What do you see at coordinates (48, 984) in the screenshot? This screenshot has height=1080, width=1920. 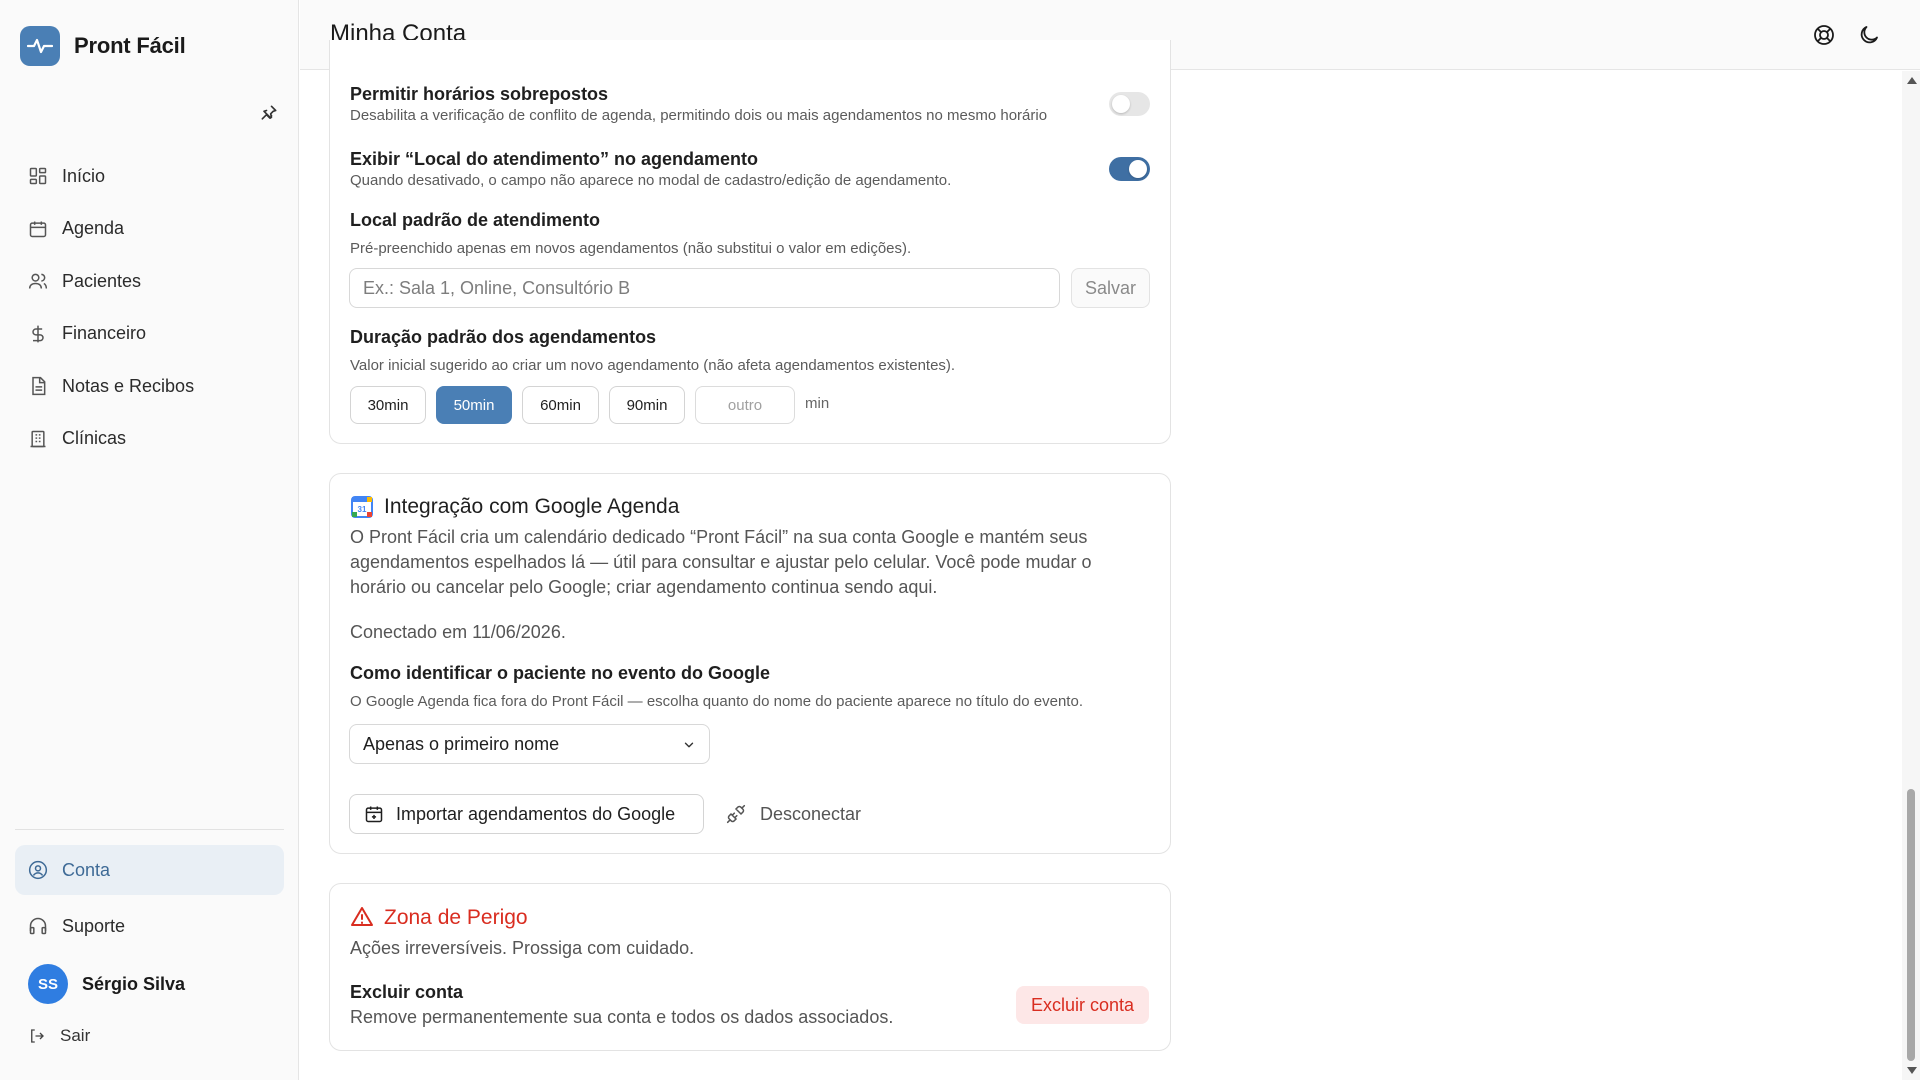 I see `avatar: SS` at bounding box center [48, 984].